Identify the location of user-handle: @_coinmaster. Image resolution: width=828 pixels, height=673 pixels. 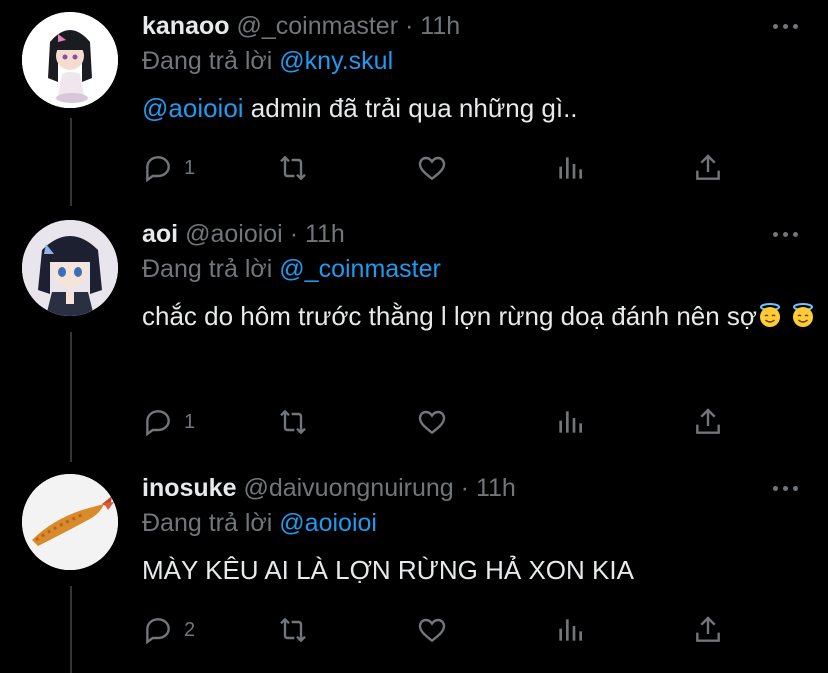
(317, 26).